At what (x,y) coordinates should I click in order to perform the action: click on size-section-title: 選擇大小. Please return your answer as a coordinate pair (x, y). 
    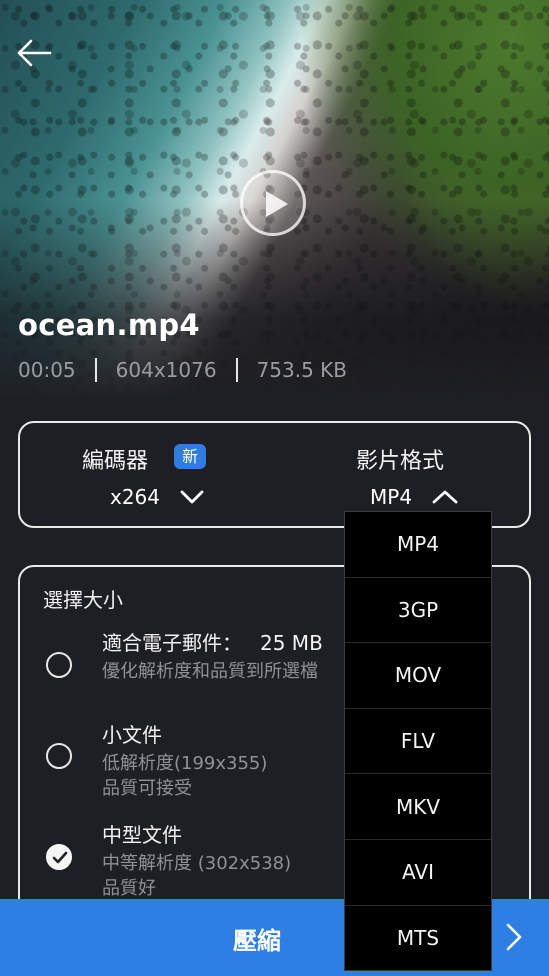
    Looking at the image, I should click on (83, 600).